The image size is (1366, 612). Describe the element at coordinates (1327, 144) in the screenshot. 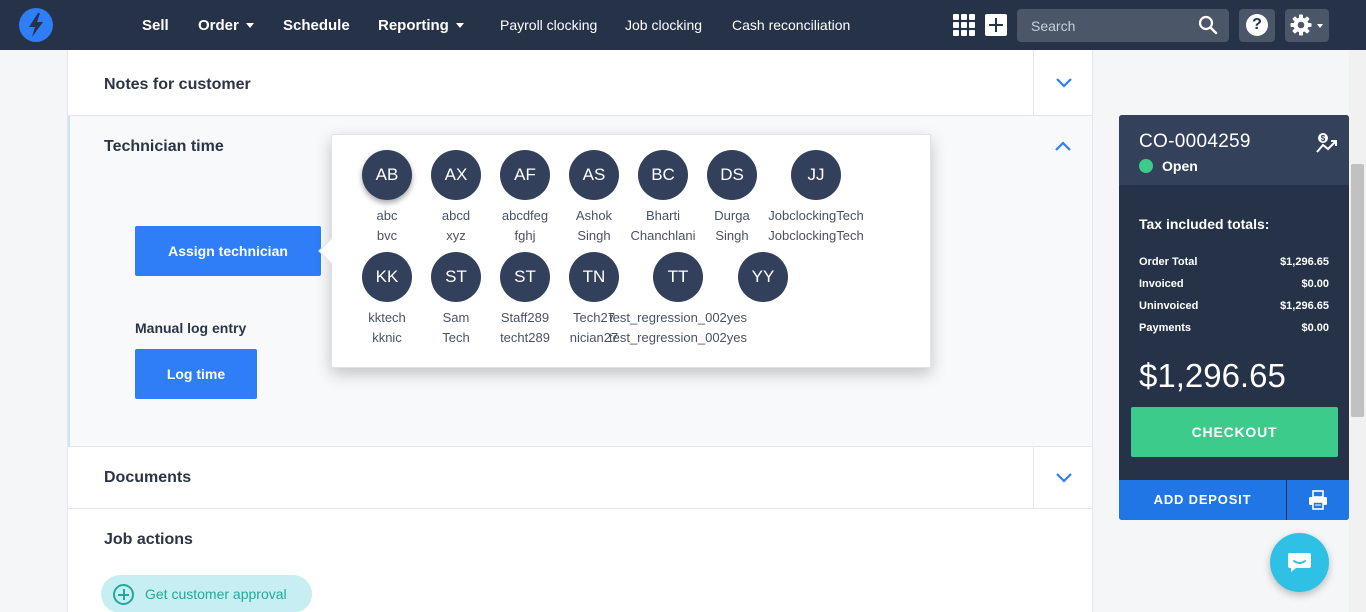

I see `finance-trend-icon: $` at that location.